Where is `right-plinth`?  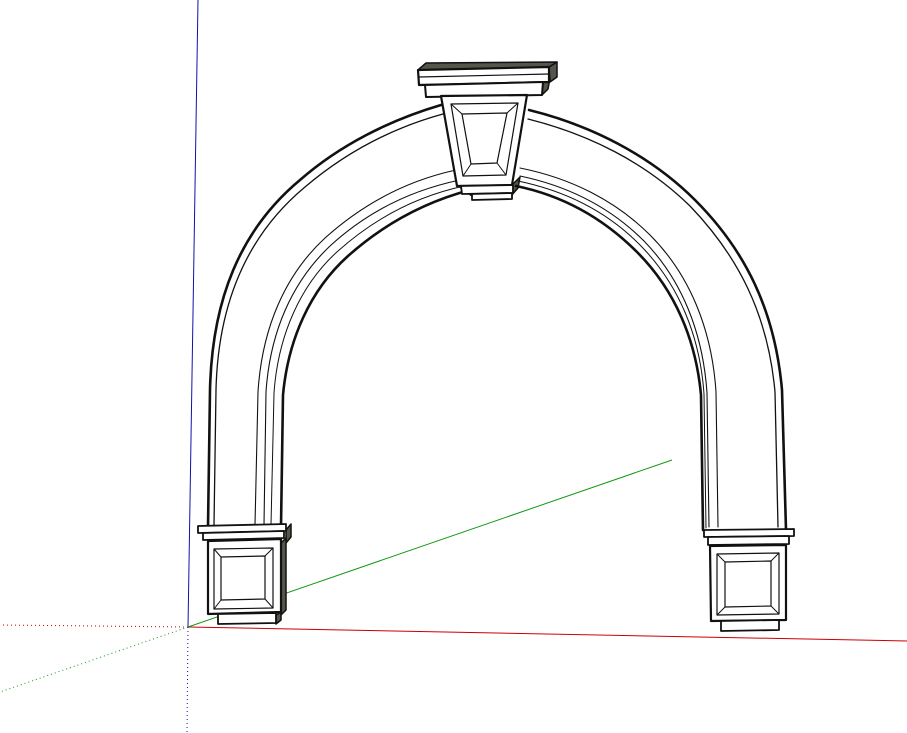
right-plinth is located at coordinates (748, 587).